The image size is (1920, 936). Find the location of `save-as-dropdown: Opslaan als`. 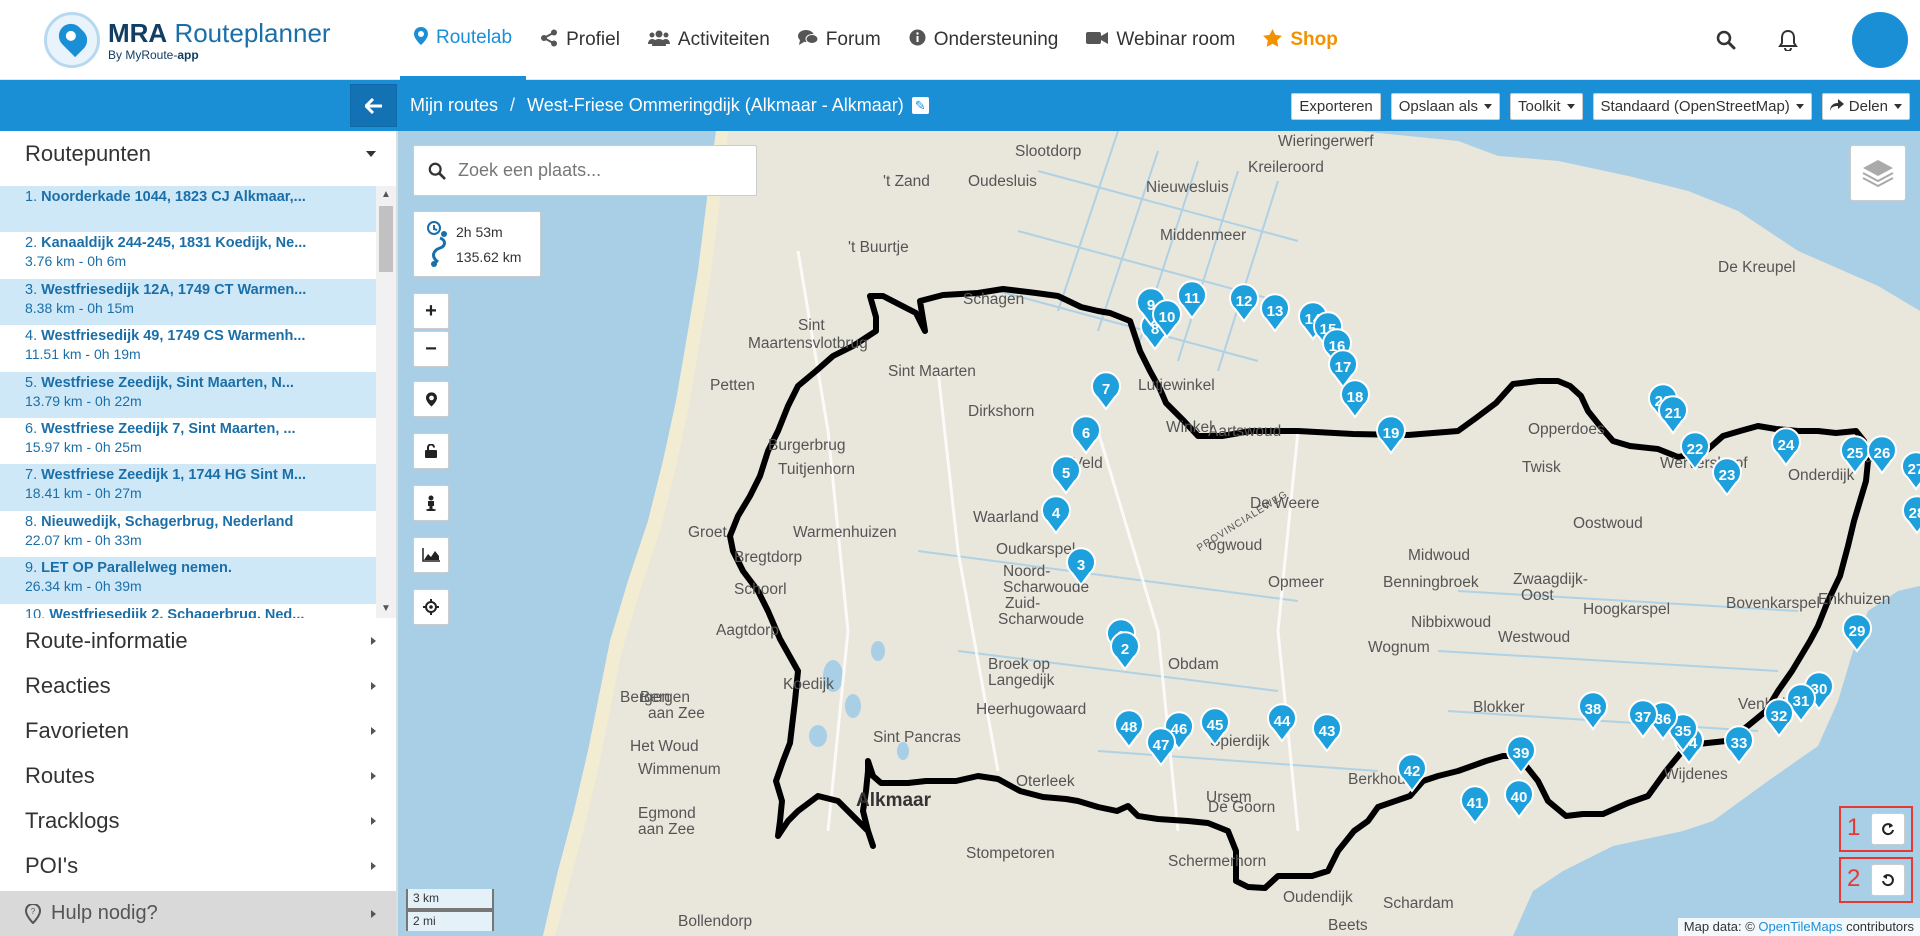

save-as-dropdown: Opslaan als is located at coordinates (1445, 106).